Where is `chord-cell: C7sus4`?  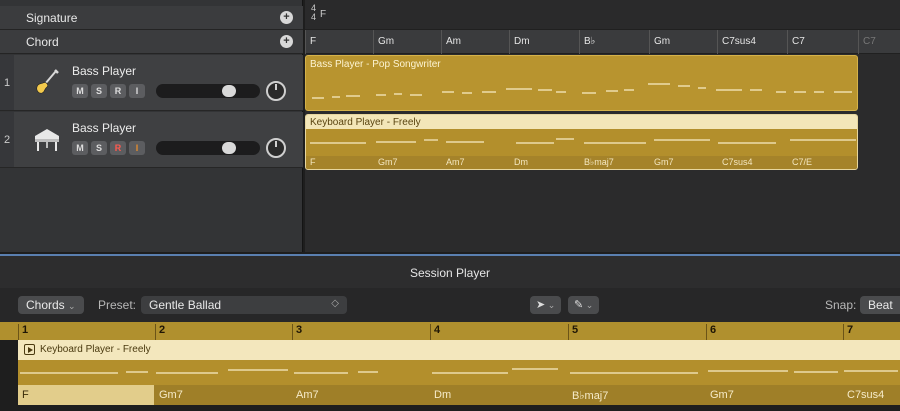
chord-cell: C7sus4 is located at coordinates (751, 42).